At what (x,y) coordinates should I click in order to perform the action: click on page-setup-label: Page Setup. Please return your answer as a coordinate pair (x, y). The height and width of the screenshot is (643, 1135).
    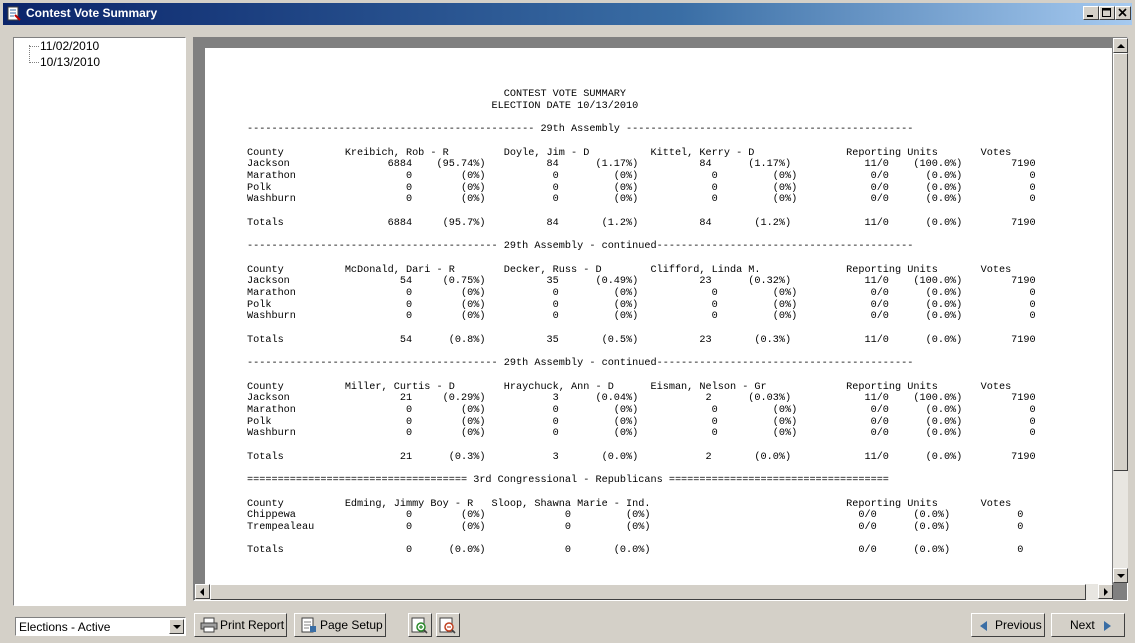
    Looking at the image, I should click on (351, 625).